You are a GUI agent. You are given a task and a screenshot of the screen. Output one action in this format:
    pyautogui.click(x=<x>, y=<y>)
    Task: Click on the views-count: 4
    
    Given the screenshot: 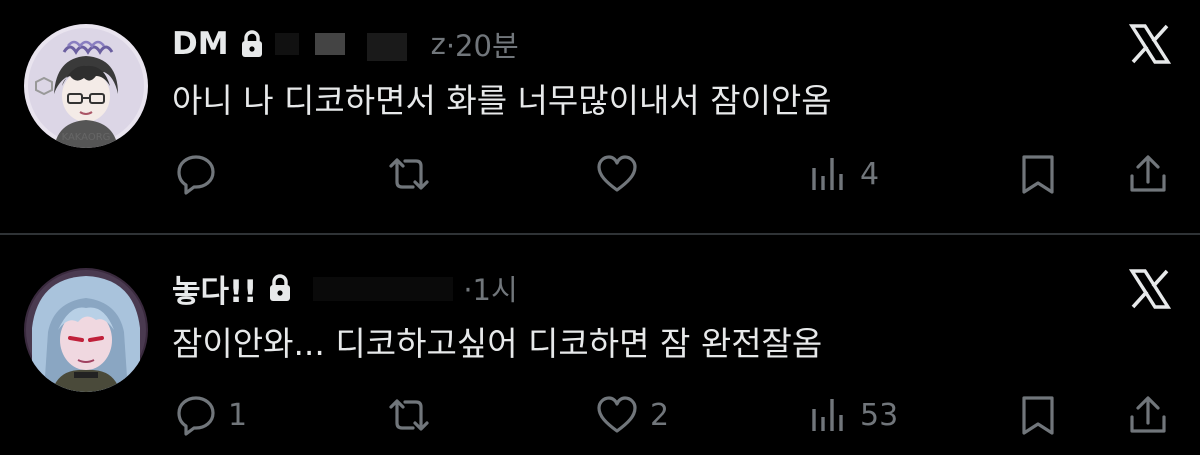 What is the action you would take?
    pyautogui.click(x=870, y=174)
    